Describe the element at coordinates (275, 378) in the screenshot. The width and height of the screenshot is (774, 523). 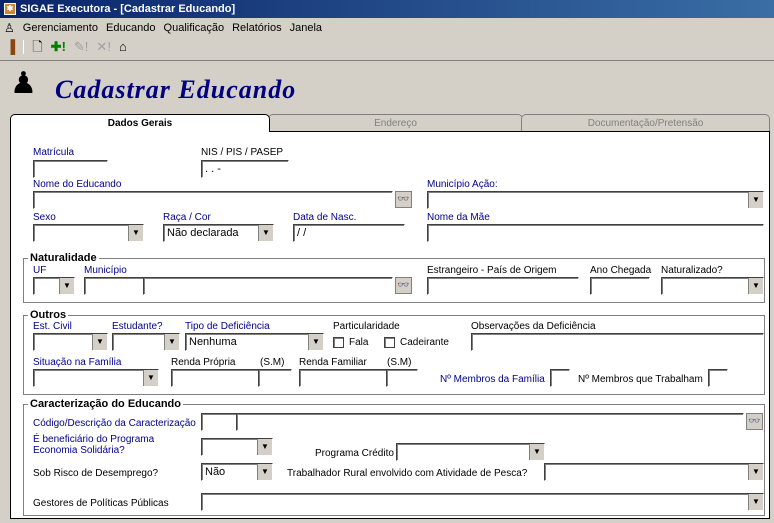
I see `renda-propria-sm-input` at that location.